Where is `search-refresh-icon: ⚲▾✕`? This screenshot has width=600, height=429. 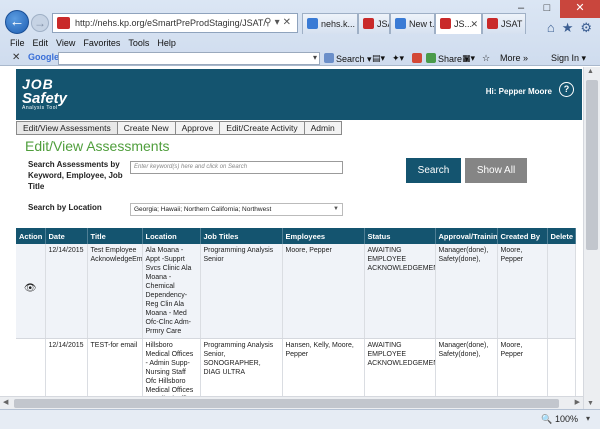
search-refresh-icon: ⚲▾✕ is located at coordinates (279, 23).